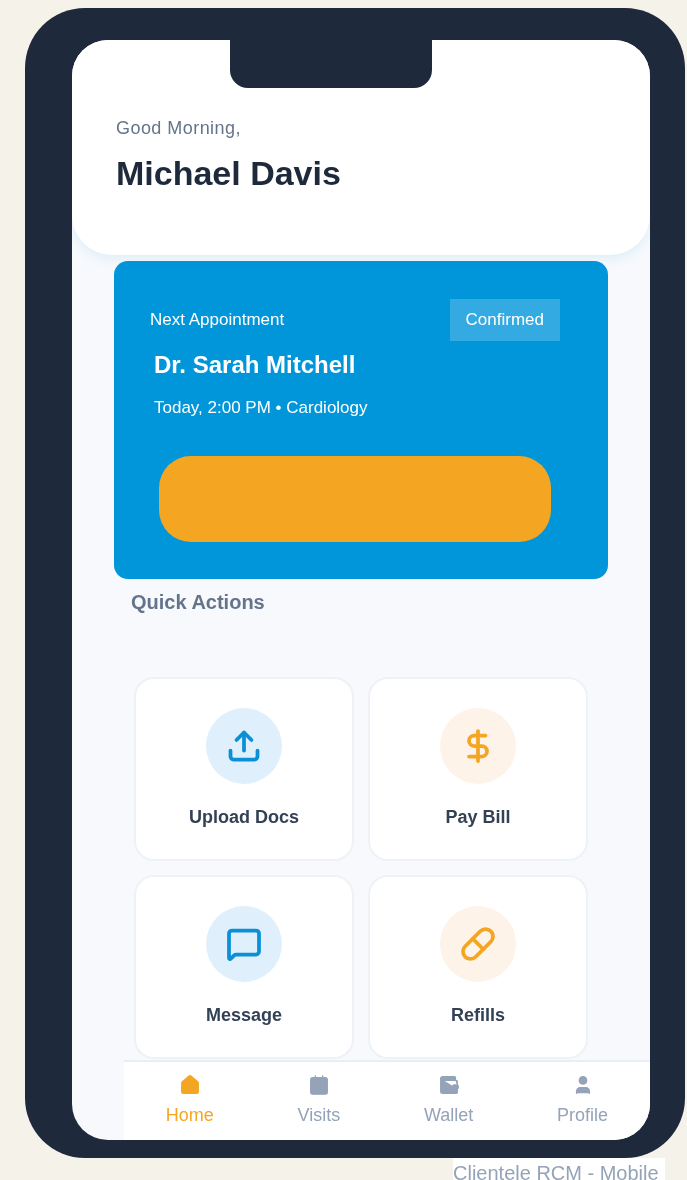  I want to click on action-button, so click(355, 499).